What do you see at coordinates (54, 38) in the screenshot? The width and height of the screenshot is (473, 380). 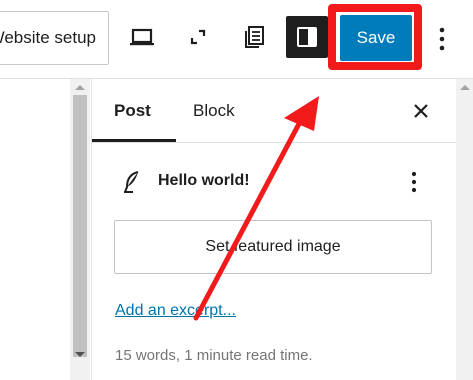 I see `website-setup-button: Website setup` at bounding box center [54, 38].